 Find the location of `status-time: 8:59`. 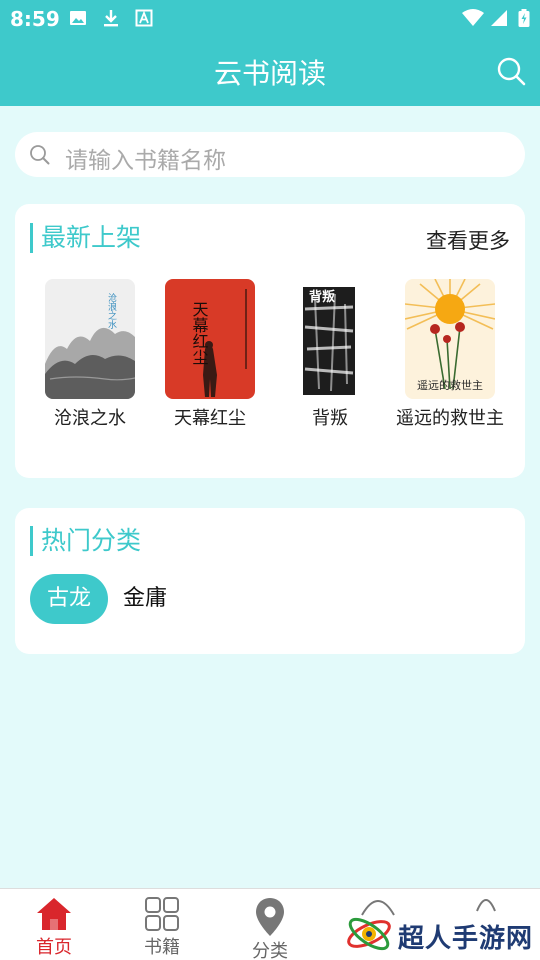

status-time: 8:59 is located at coordinates (35, 19).